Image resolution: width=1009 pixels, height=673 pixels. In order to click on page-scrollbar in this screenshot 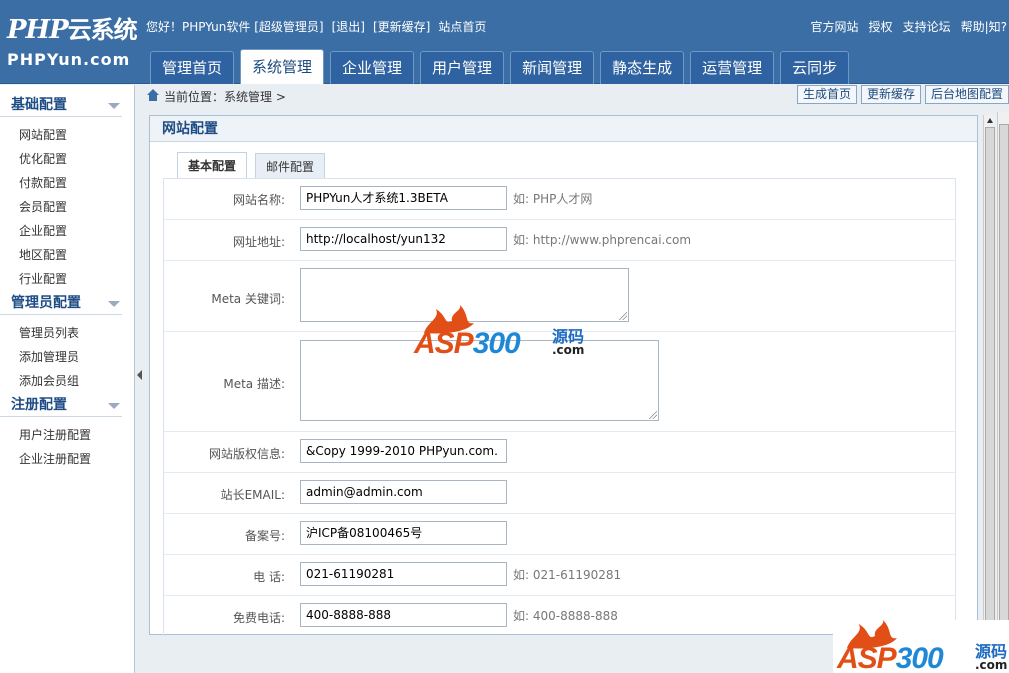, I will do `click(1003, 392)`.